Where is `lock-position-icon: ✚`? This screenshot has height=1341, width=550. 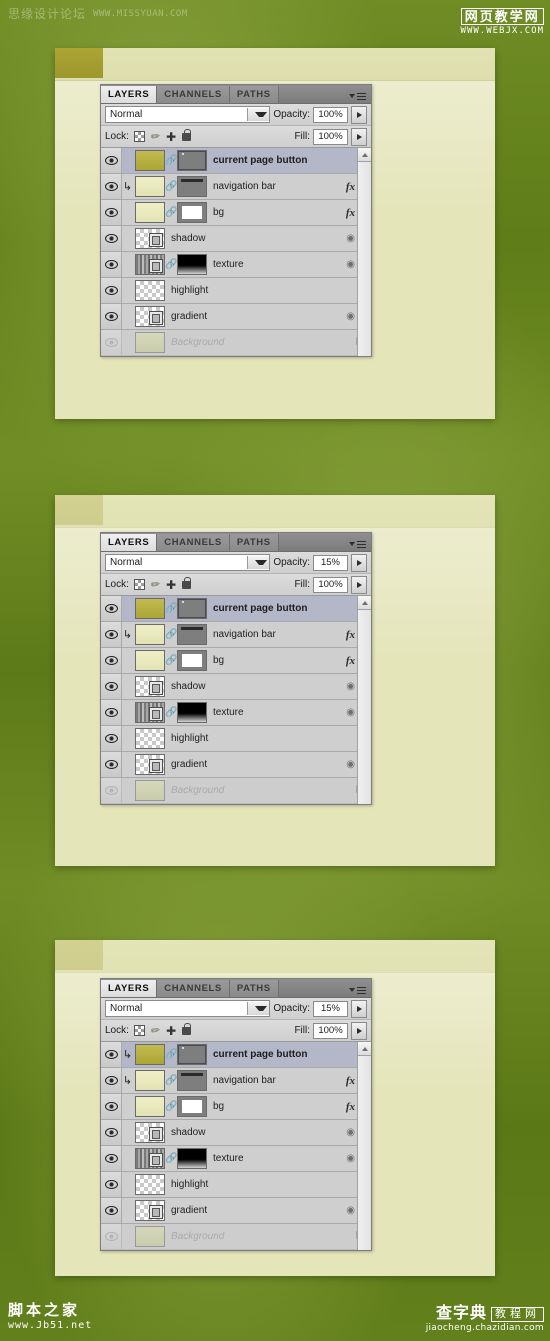 lock-position-icon: ✚ is located at coordinates (171, 585).